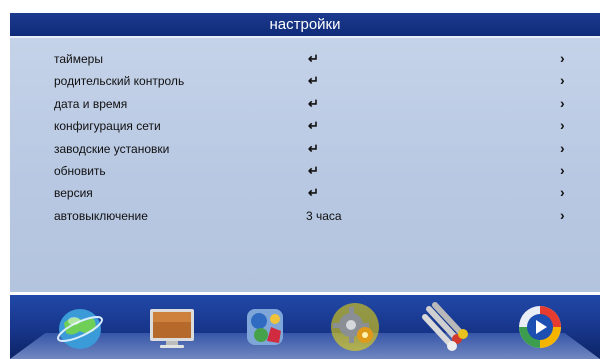  Describe the element at coordinates (305, 126) in the screenshot. I see `menu-item-network-config: конфигурация сети ↵ ›` at that location.